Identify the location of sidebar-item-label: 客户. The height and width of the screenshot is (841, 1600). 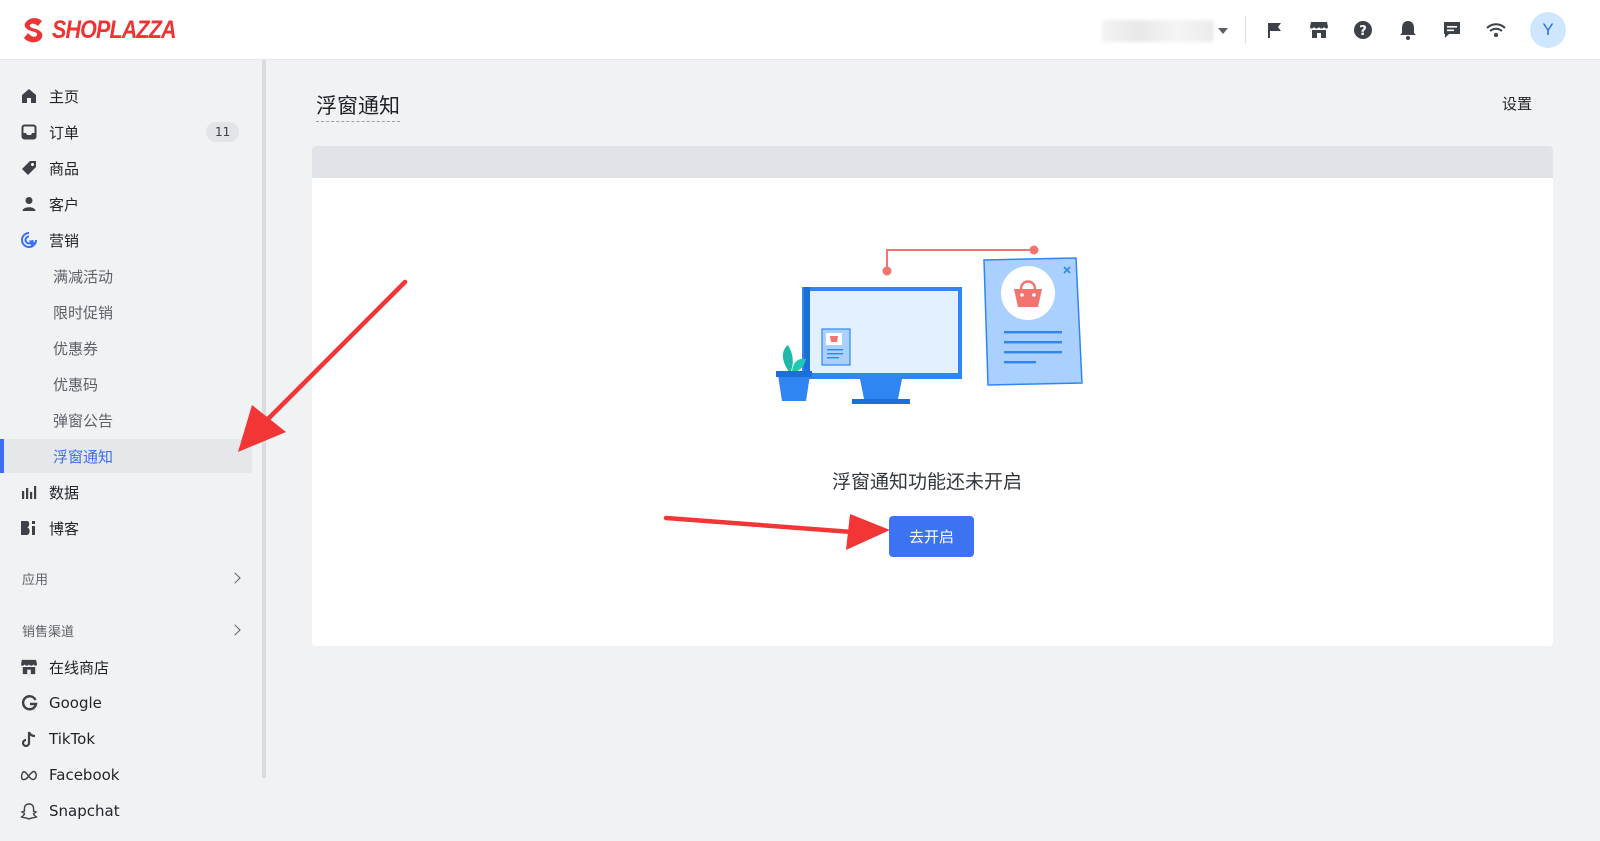
(64, 204).